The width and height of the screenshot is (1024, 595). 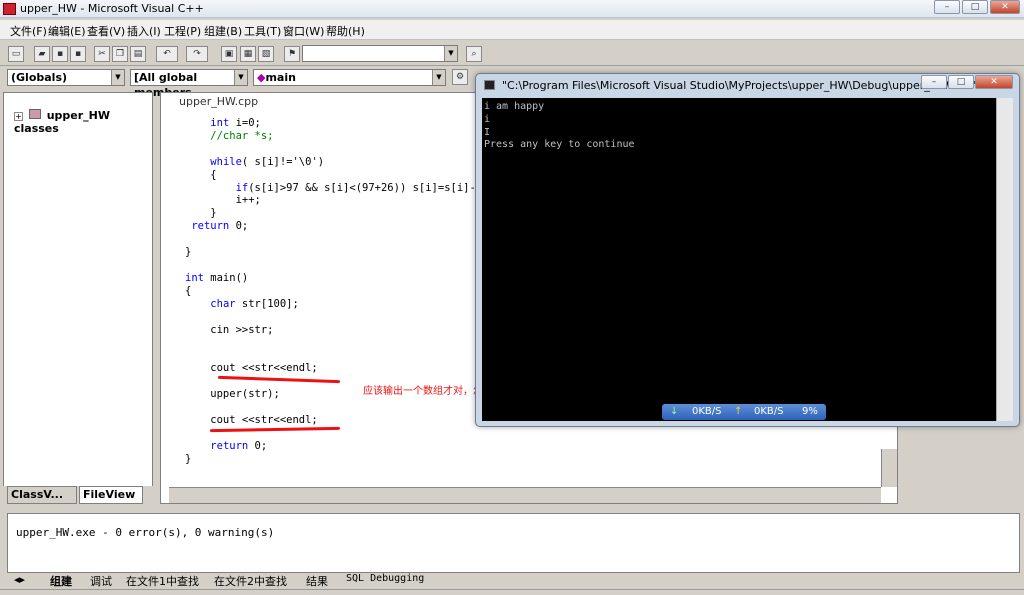 I want to click on menu-tools: 工具(T), so click(x=262, y=31).